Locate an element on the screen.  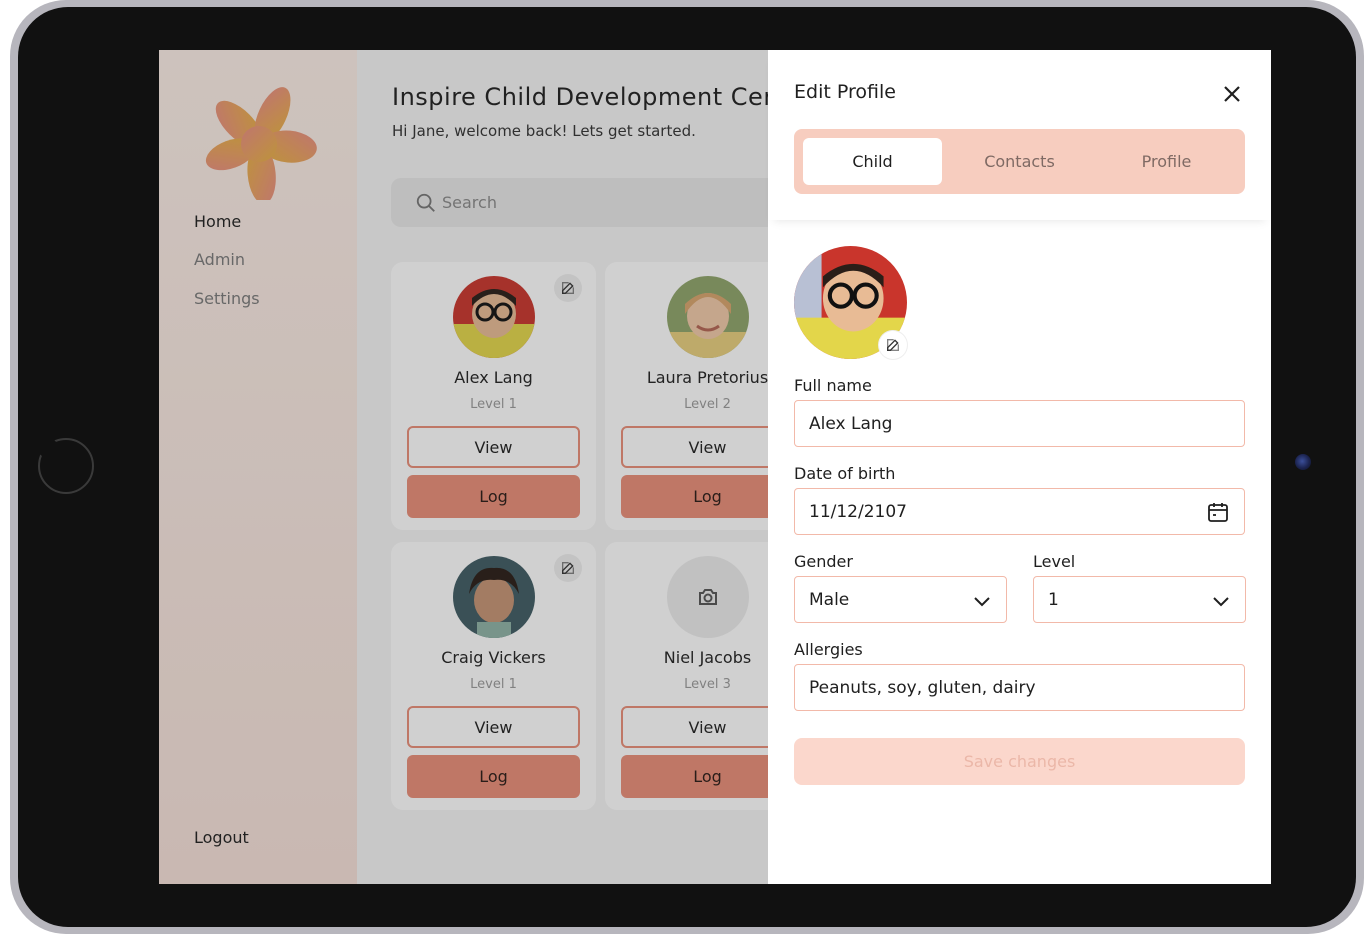
level-value: 1 is located at coordinates (1053, 600).